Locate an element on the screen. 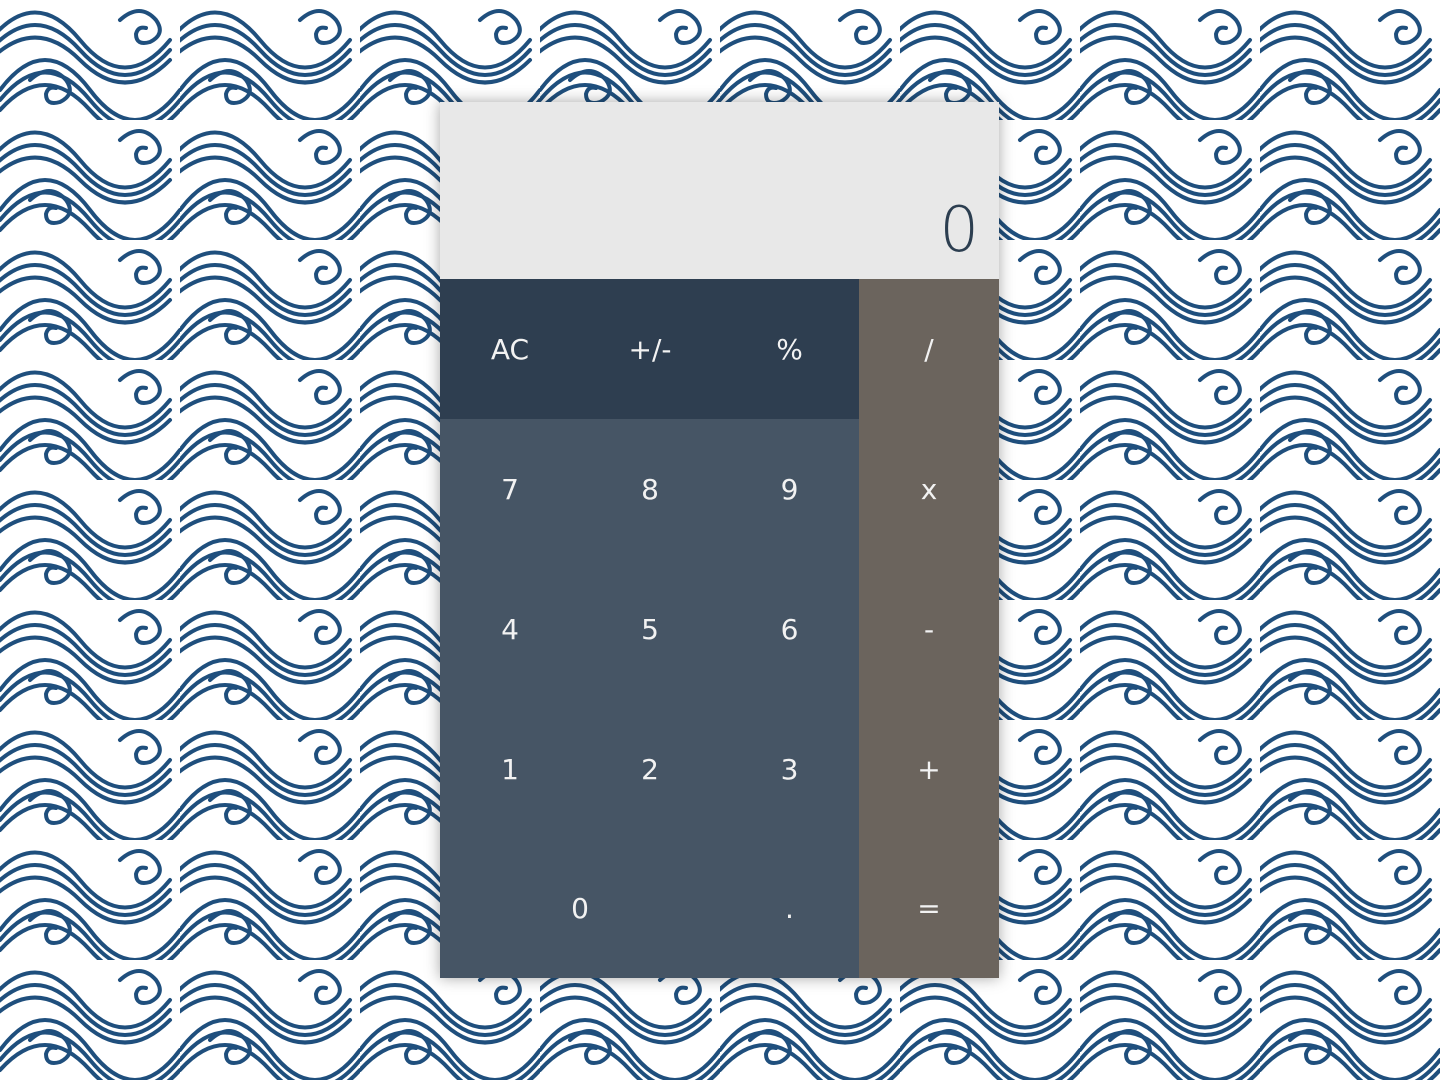  toggle-sign-button: +/- is located at coordinates (650, 349).